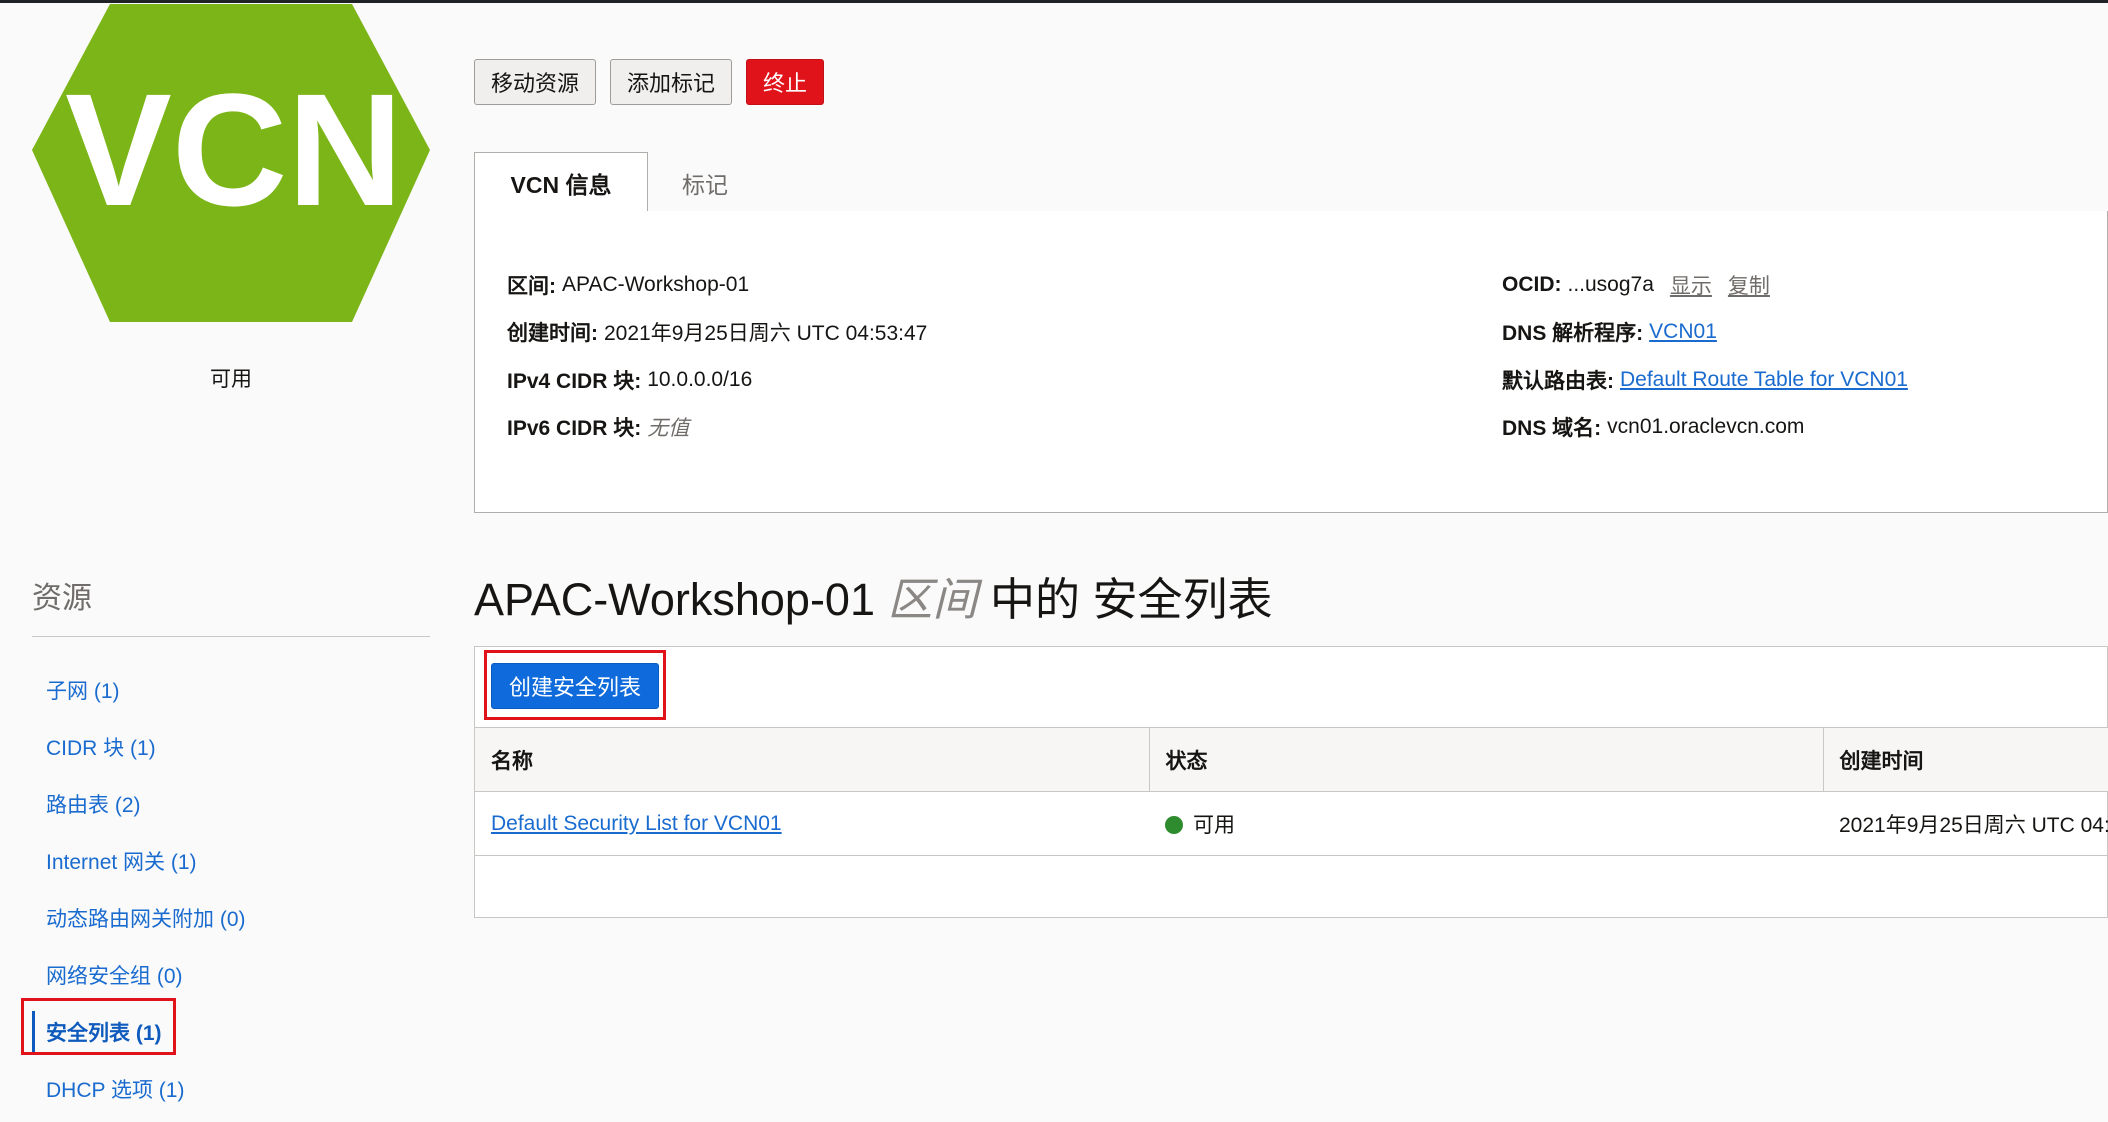 Image resolution: width=2108 pixels, height=1122 pixels. Describe the element at coordinates (231, 636) in the screenshot. I see `resources-divider` at that location.